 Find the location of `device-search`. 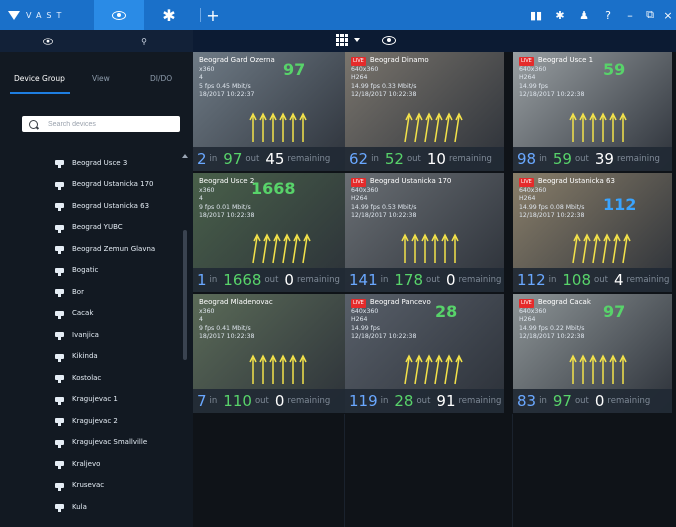

device-search is located at coordinates (101, 124).